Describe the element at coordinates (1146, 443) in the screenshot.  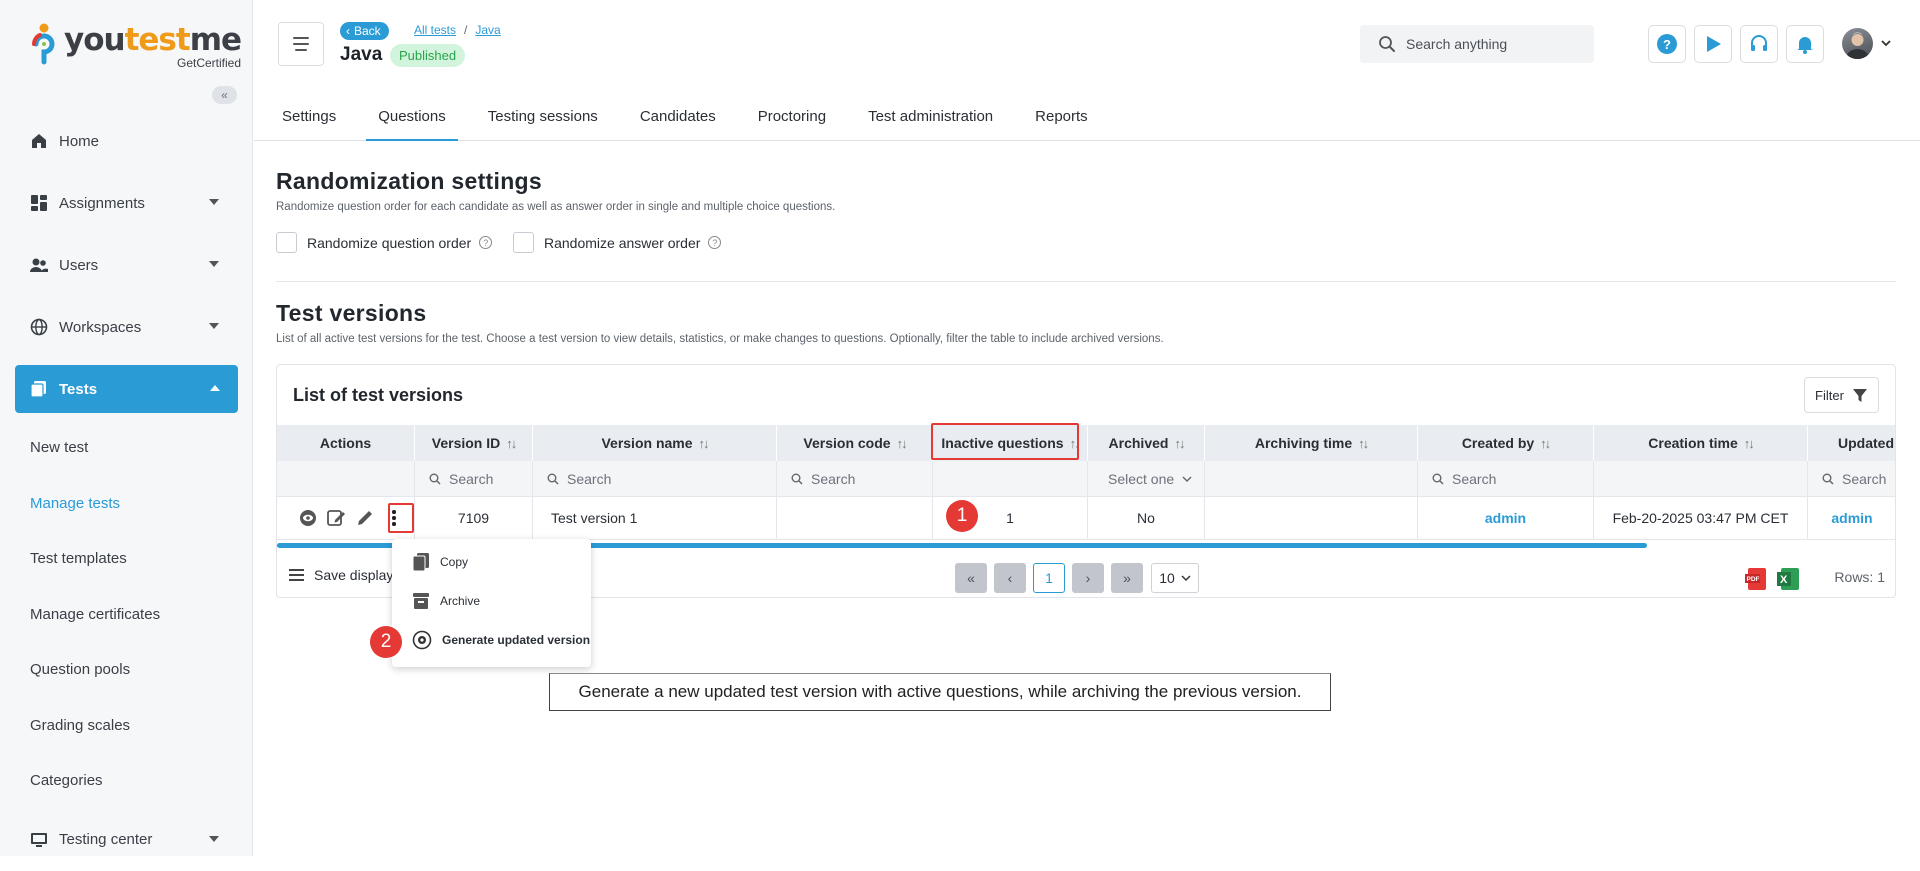
I see `column-header-archived: Archived ↑↓` at that location.